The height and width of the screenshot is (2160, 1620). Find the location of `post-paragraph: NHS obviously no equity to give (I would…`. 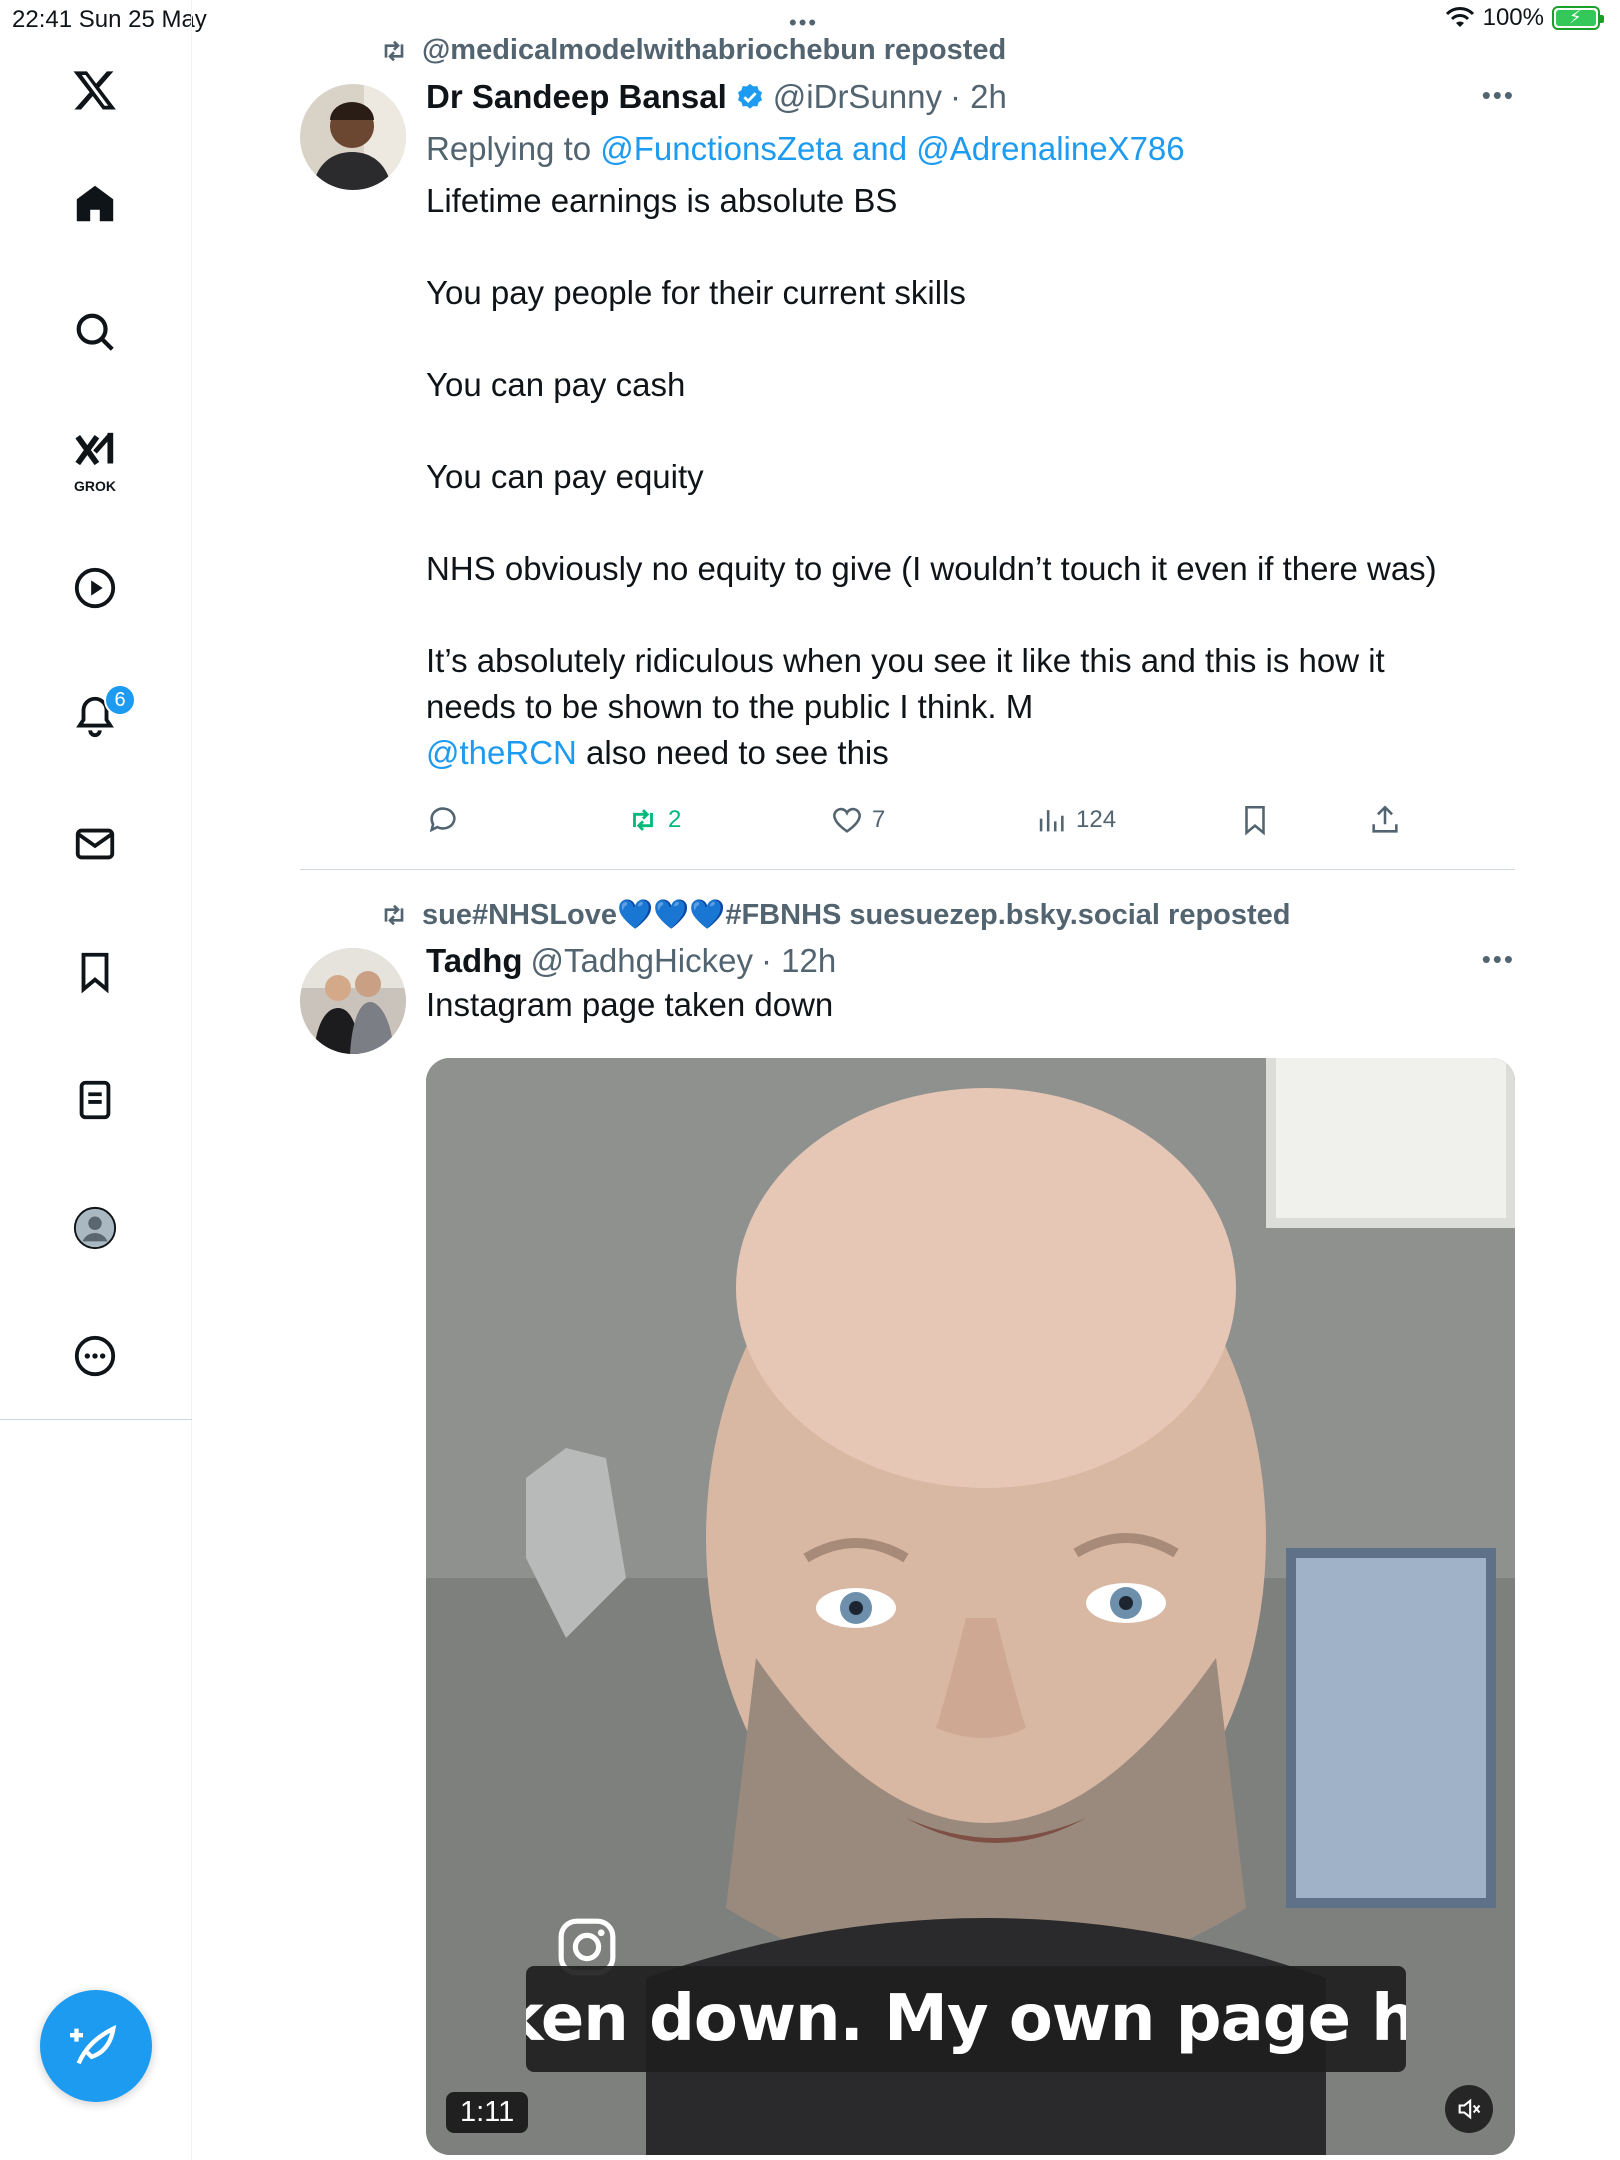

post-paragraph: NHS obviously no equity to give (I would… is located at coordinates (931, 568).